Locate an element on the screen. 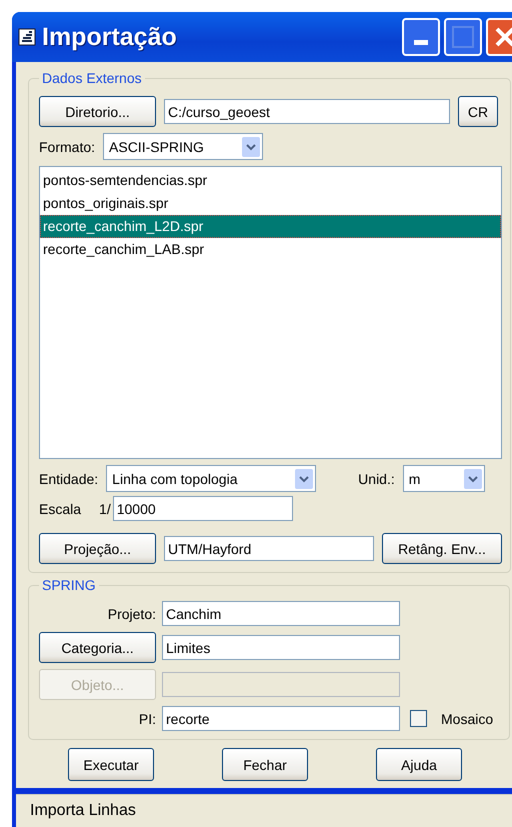 The height and width of the screenshot is (827, 512). file-item: recorte_canchim_L2D.spr is located at coordinates (270, 226).